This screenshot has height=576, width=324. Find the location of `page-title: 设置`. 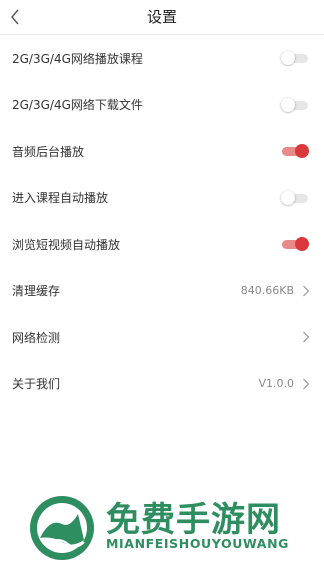

page-title: 设置 is located at coordinates (161, 17).